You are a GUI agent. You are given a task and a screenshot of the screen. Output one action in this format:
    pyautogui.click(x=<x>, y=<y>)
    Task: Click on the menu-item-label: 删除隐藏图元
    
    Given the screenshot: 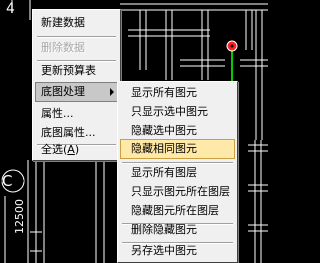 What is the action you would take?
    pyautogui.click(x=164, y=229)
    